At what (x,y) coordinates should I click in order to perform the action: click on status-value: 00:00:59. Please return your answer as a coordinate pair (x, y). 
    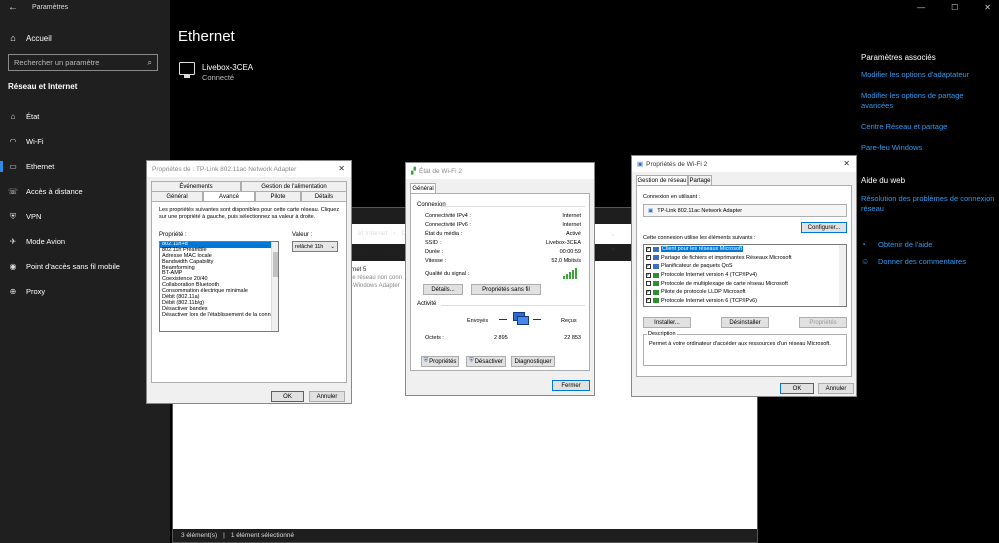
    Looking at the image, I should click on (570, 252).